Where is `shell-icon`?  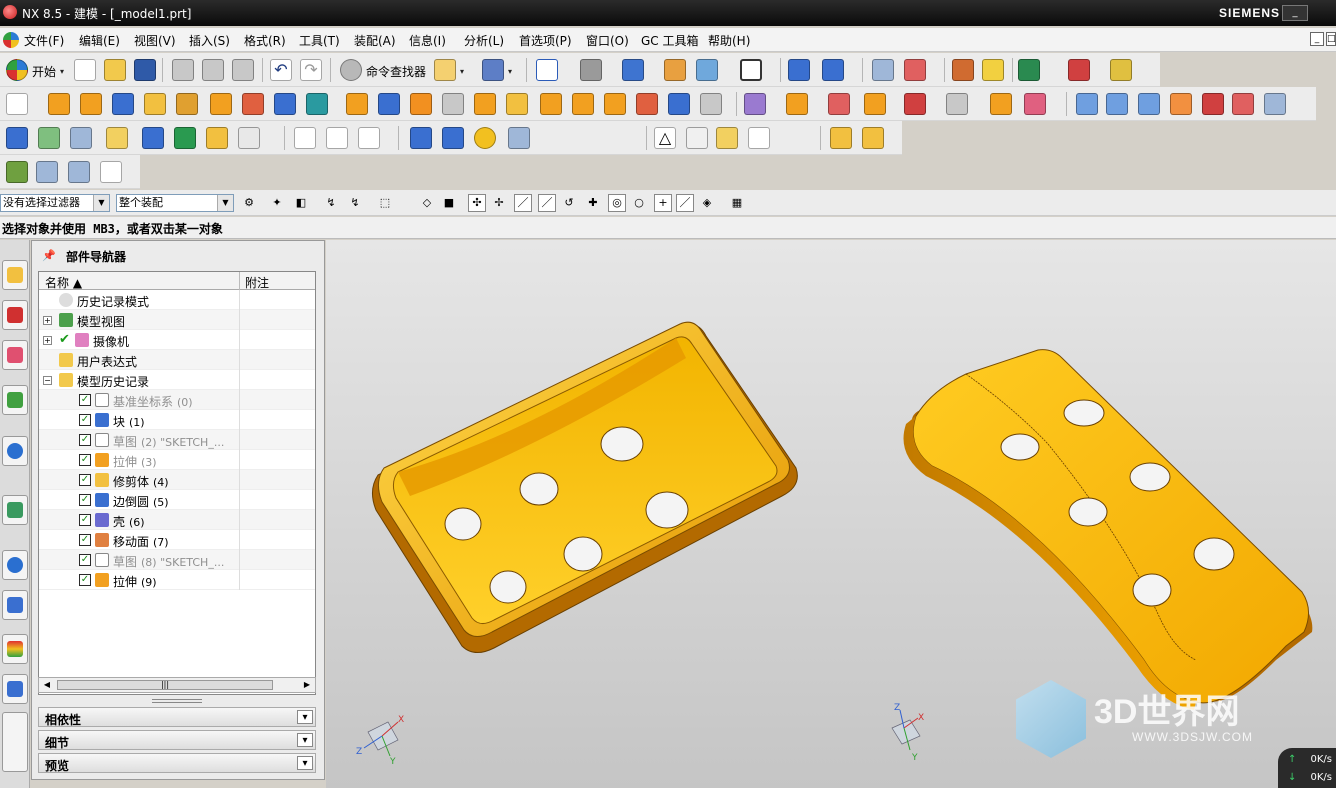 shell-icon is located at coordinates (453, 104).